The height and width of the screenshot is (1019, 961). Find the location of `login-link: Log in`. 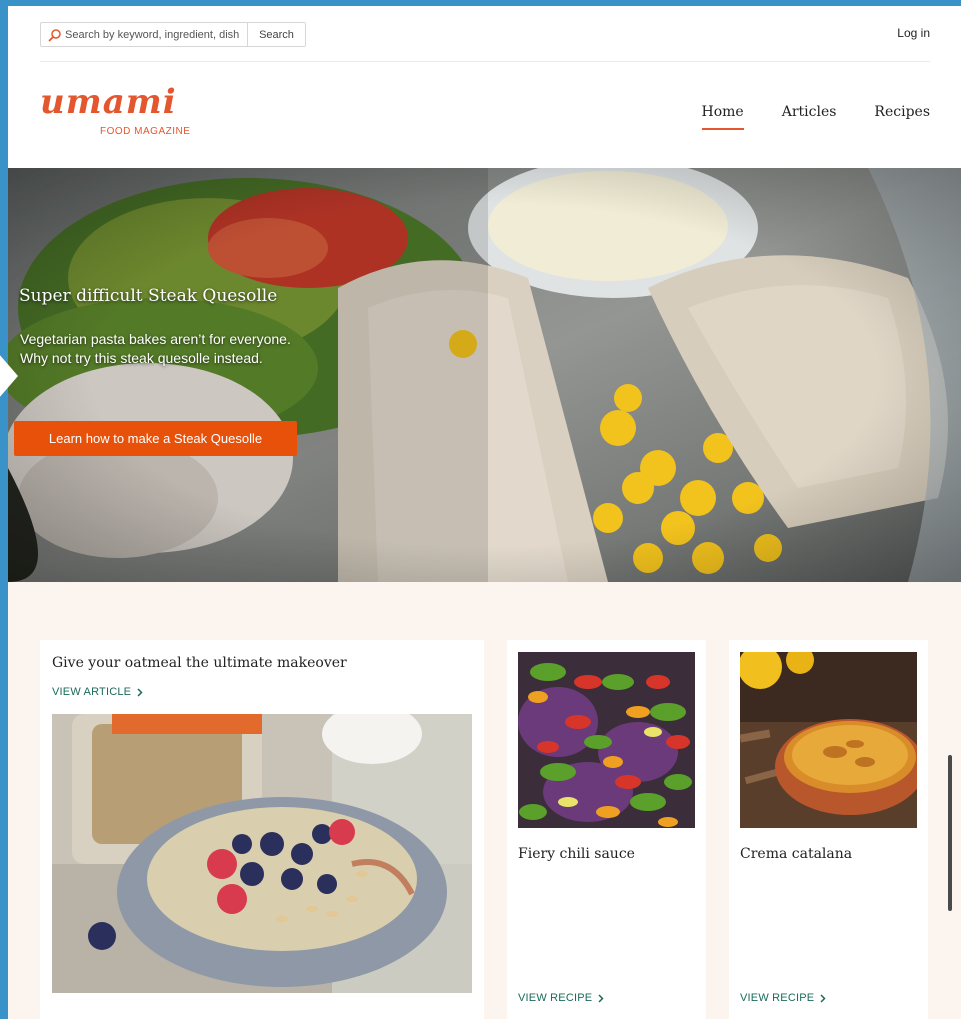

login-link: Log in is located at coordinates (913, 33).